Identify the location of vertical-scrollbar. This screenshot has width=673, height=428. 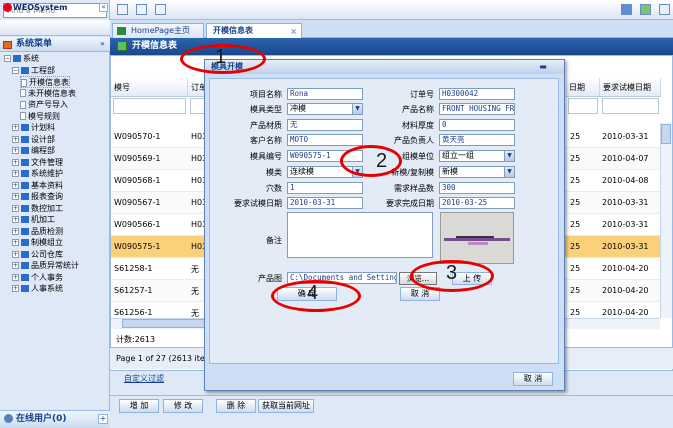
(666, 220).